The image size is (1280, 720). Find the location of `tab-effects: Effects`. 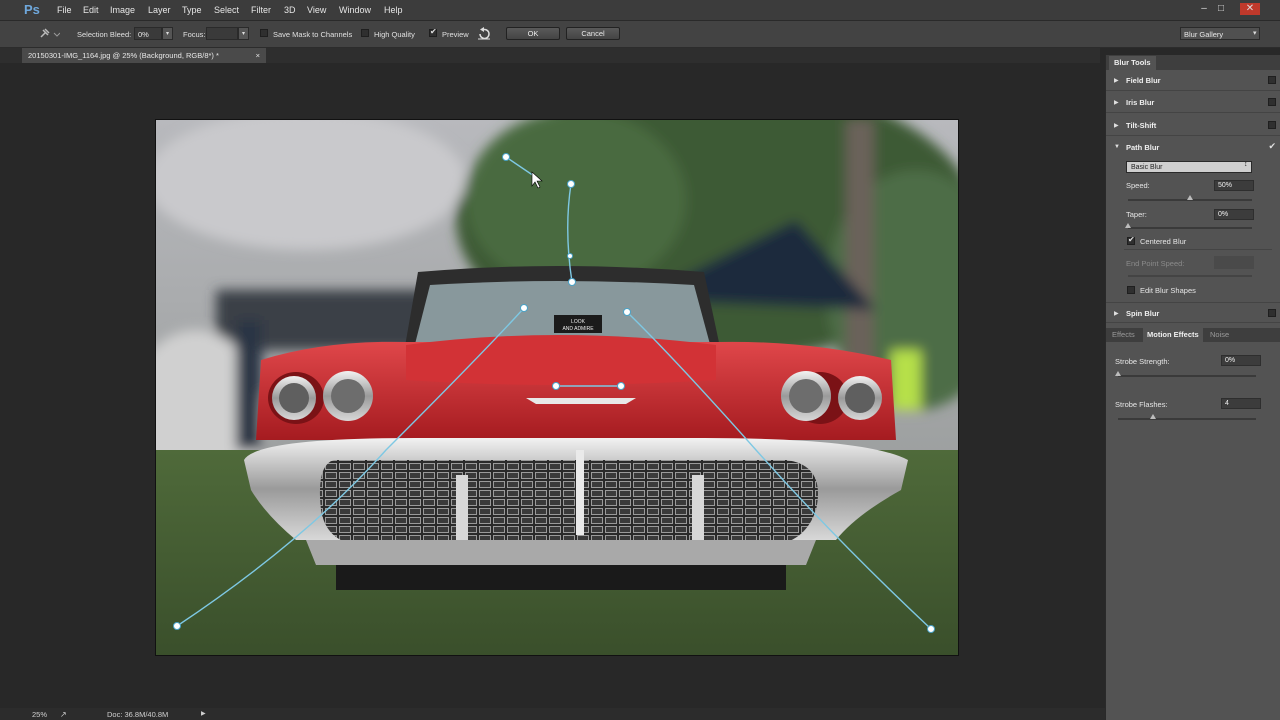

tab-effects: Effects is located at coordinates (1123, 335).